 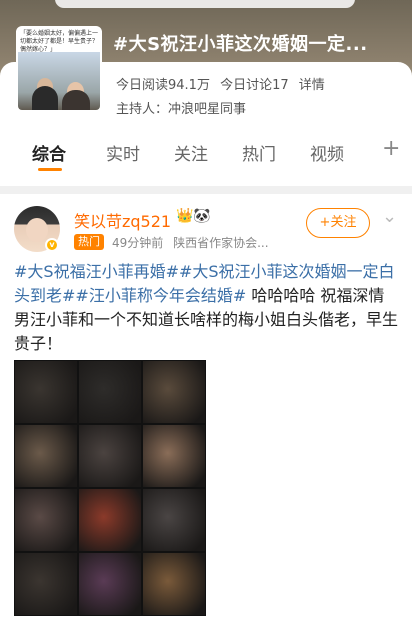 I want to click on post-username: 笑以苛zq521, so click(x=122, y=220).